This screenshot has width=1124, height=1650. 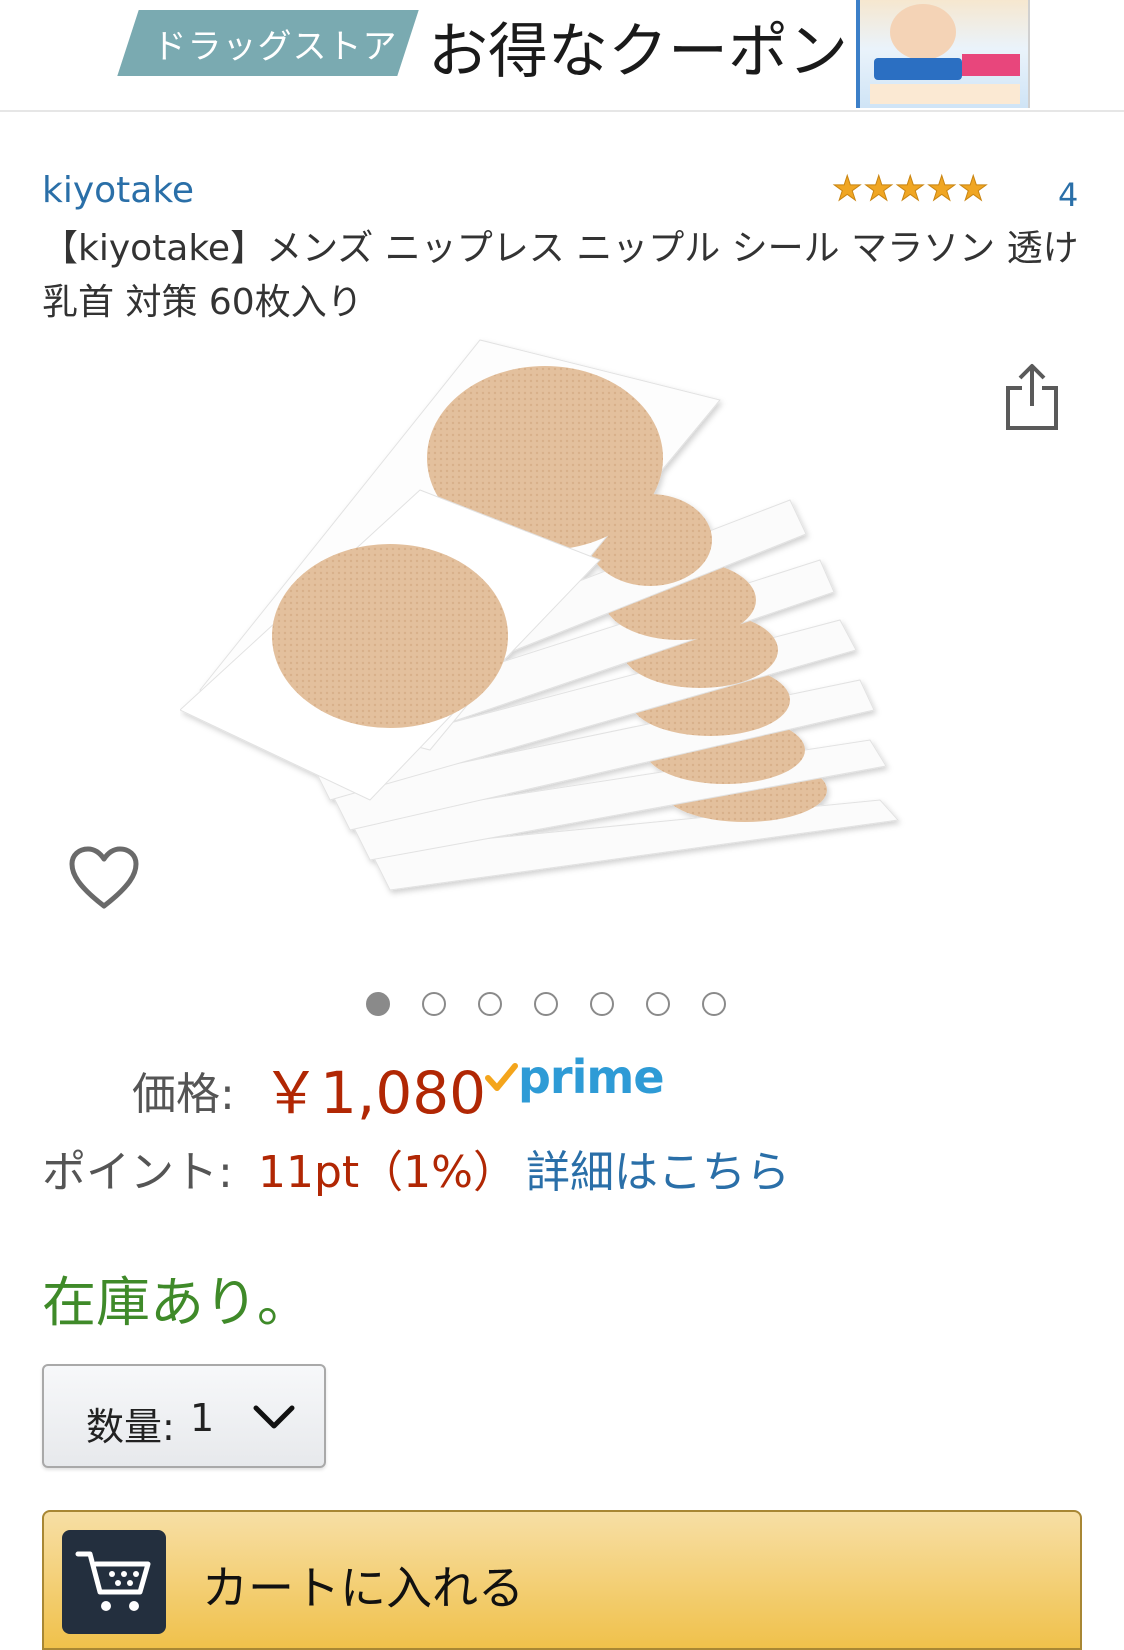 What do you see at coordinates (183, 1094) in the screenshot?
I see `price-label: 価格:` at bounding box center [183, 1094].